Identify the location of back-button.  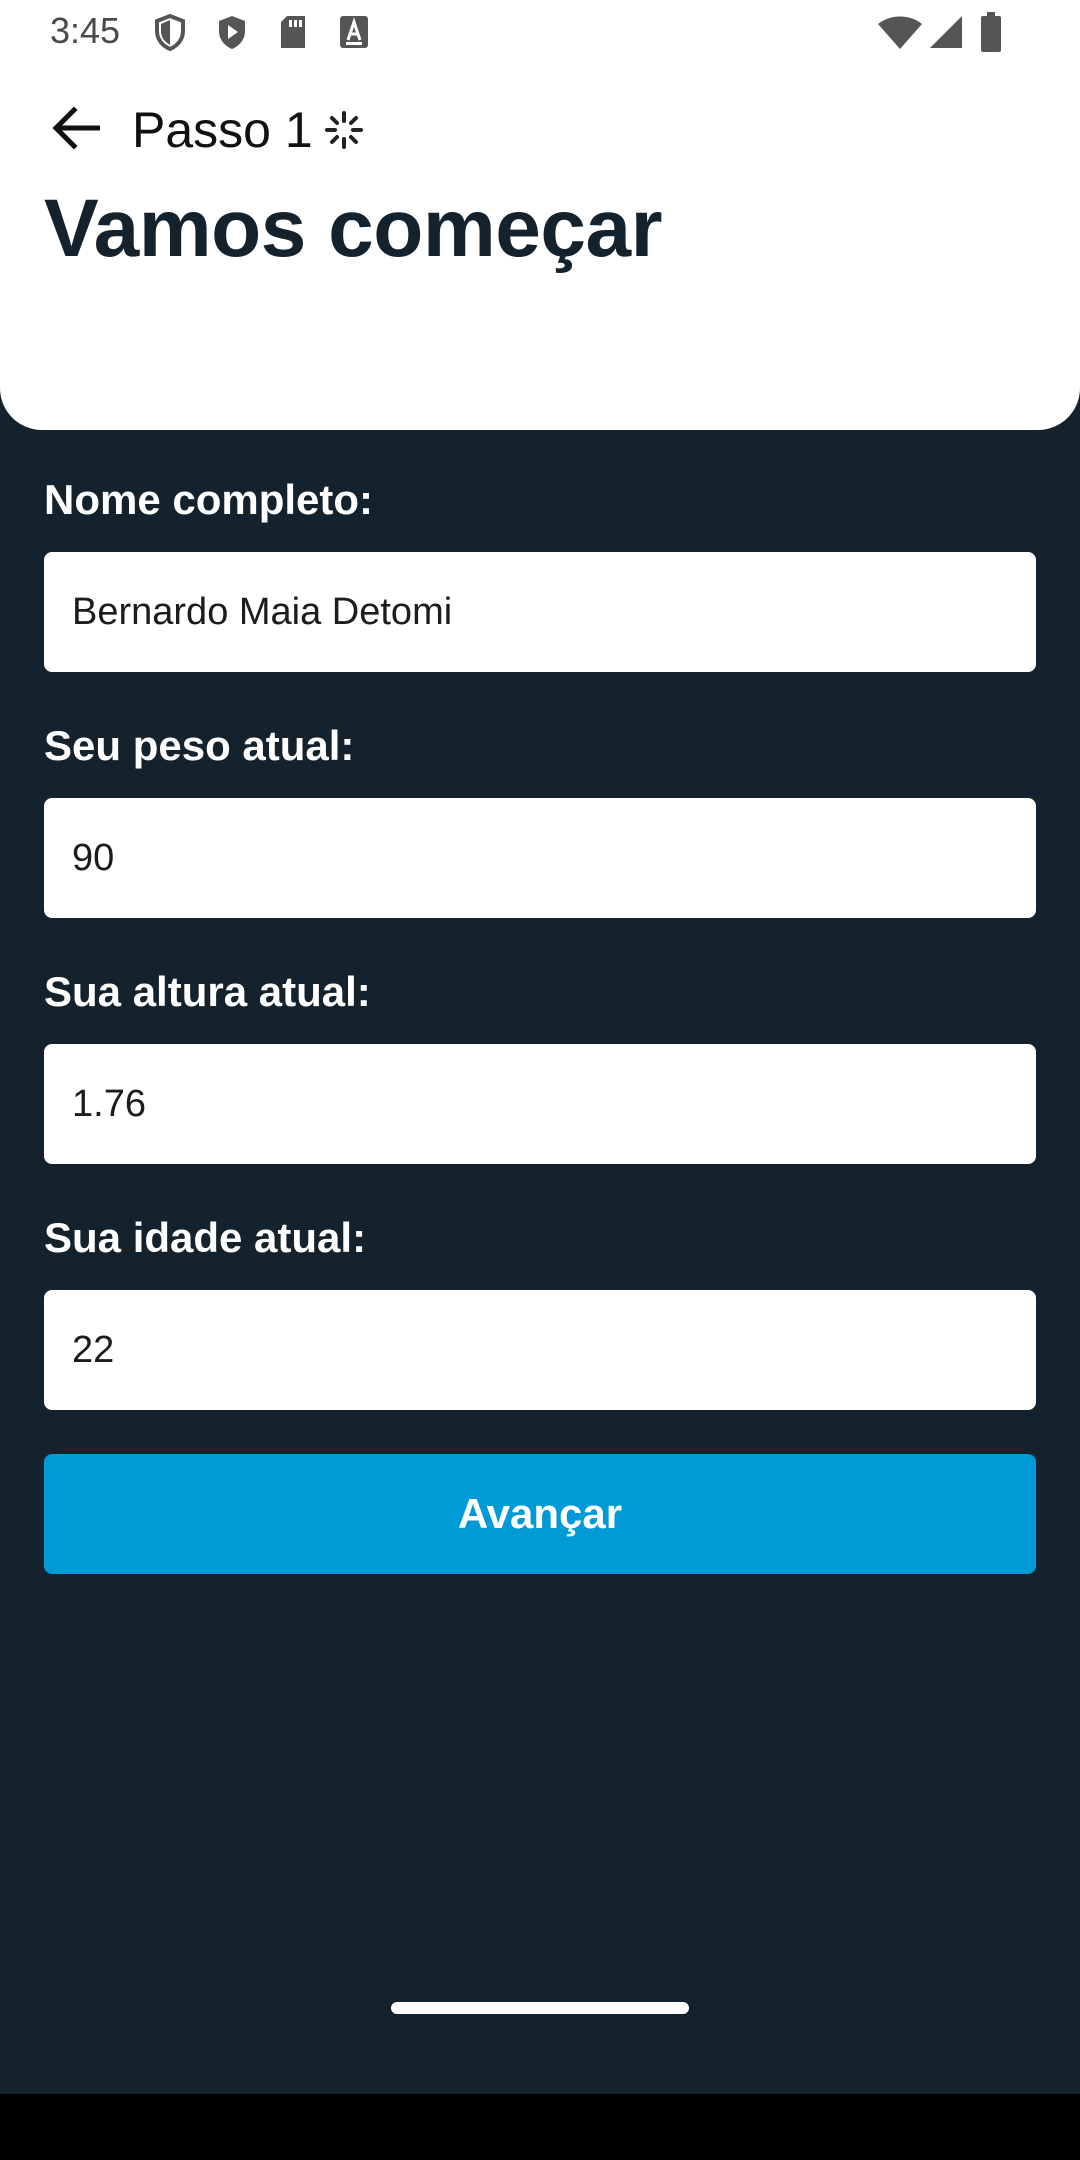
(76, 130).